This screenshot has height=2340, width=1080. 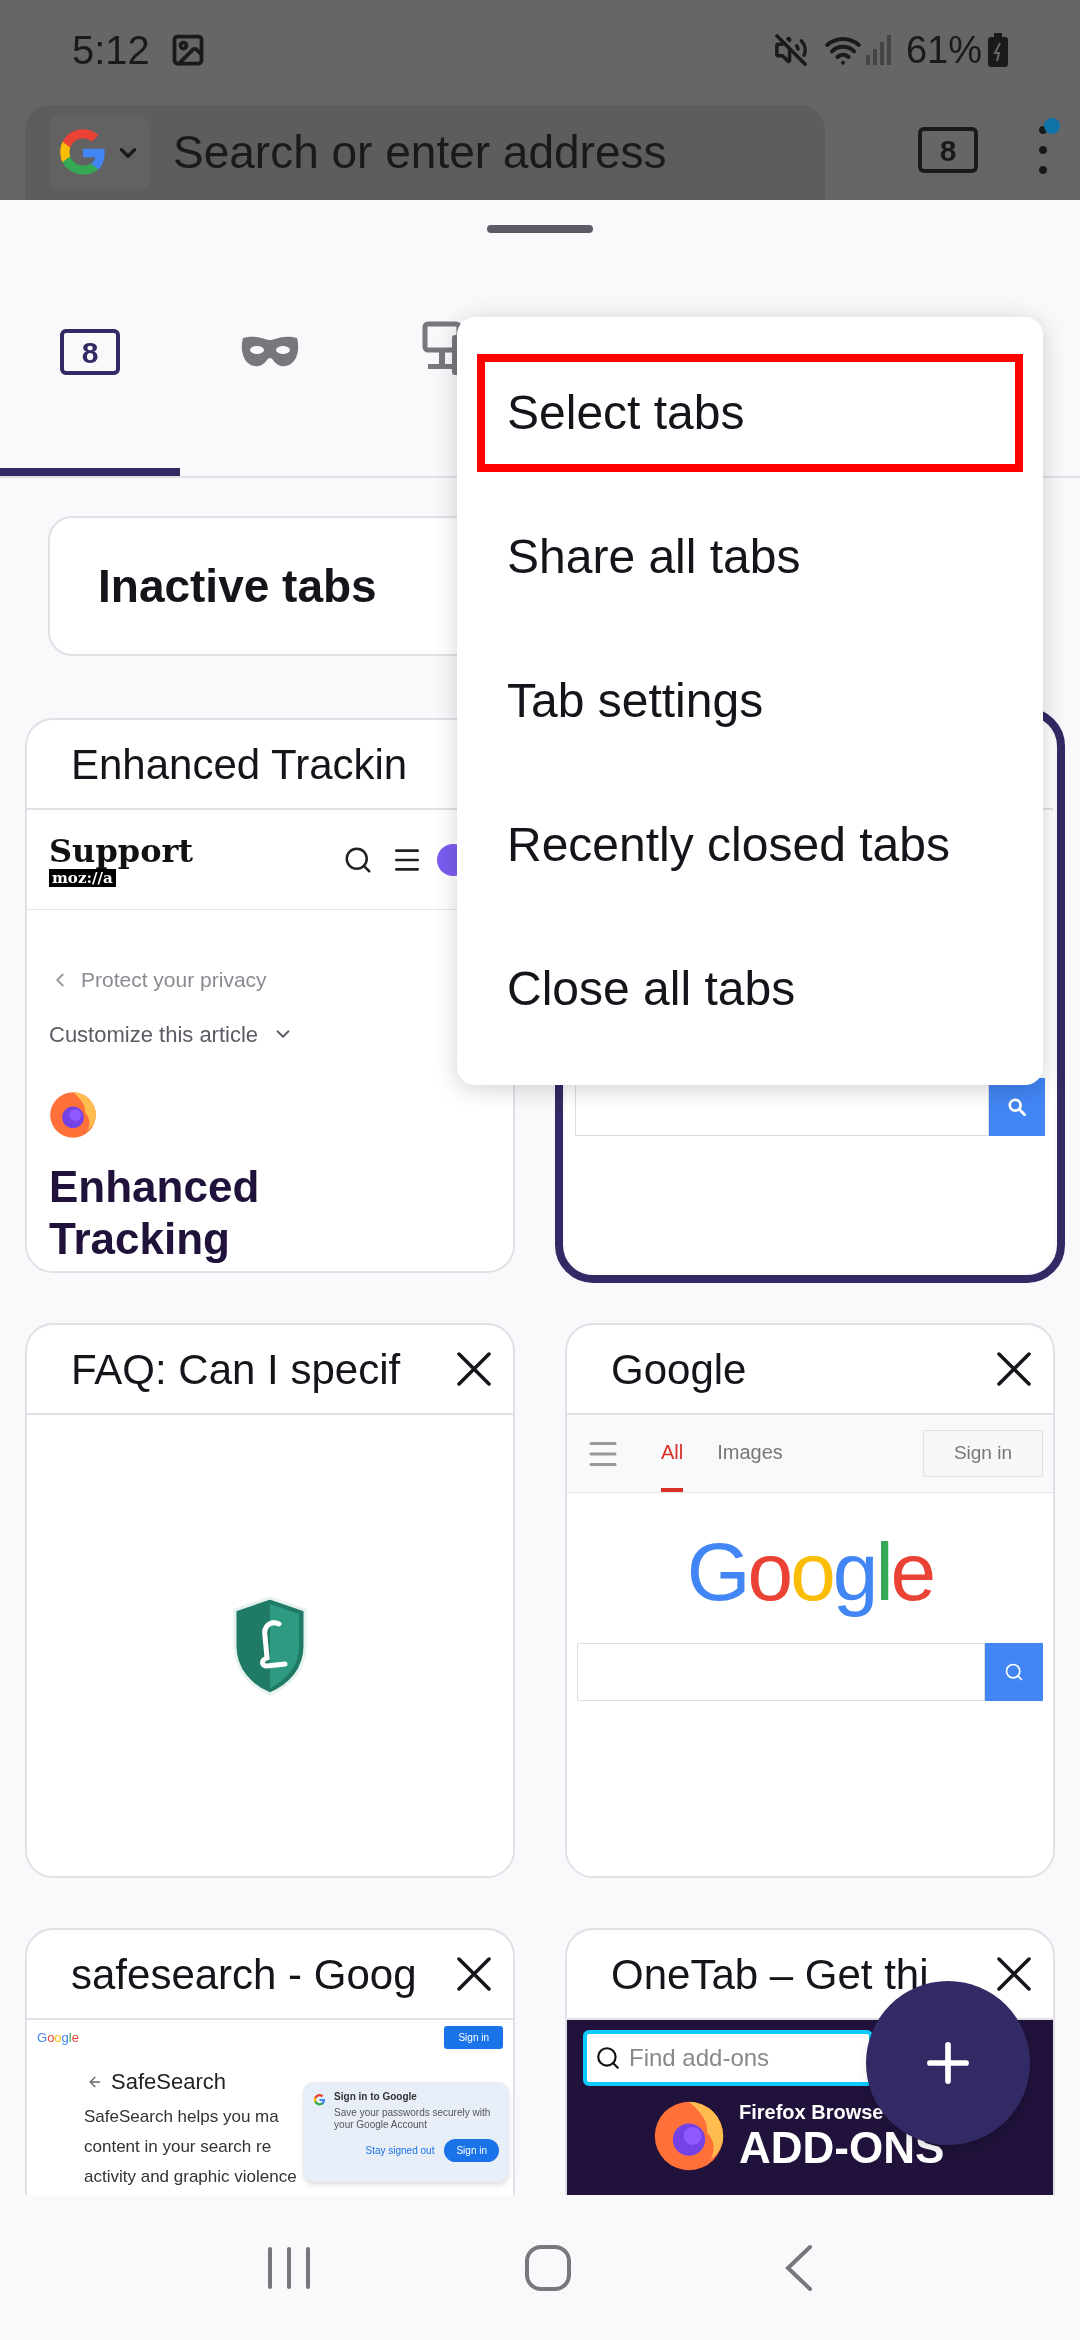 What do you see at coordinates (842, 2148) in the screenshot?
I see `add-ons-heading: ADD-ONS` at bounding box center [842, 2148].